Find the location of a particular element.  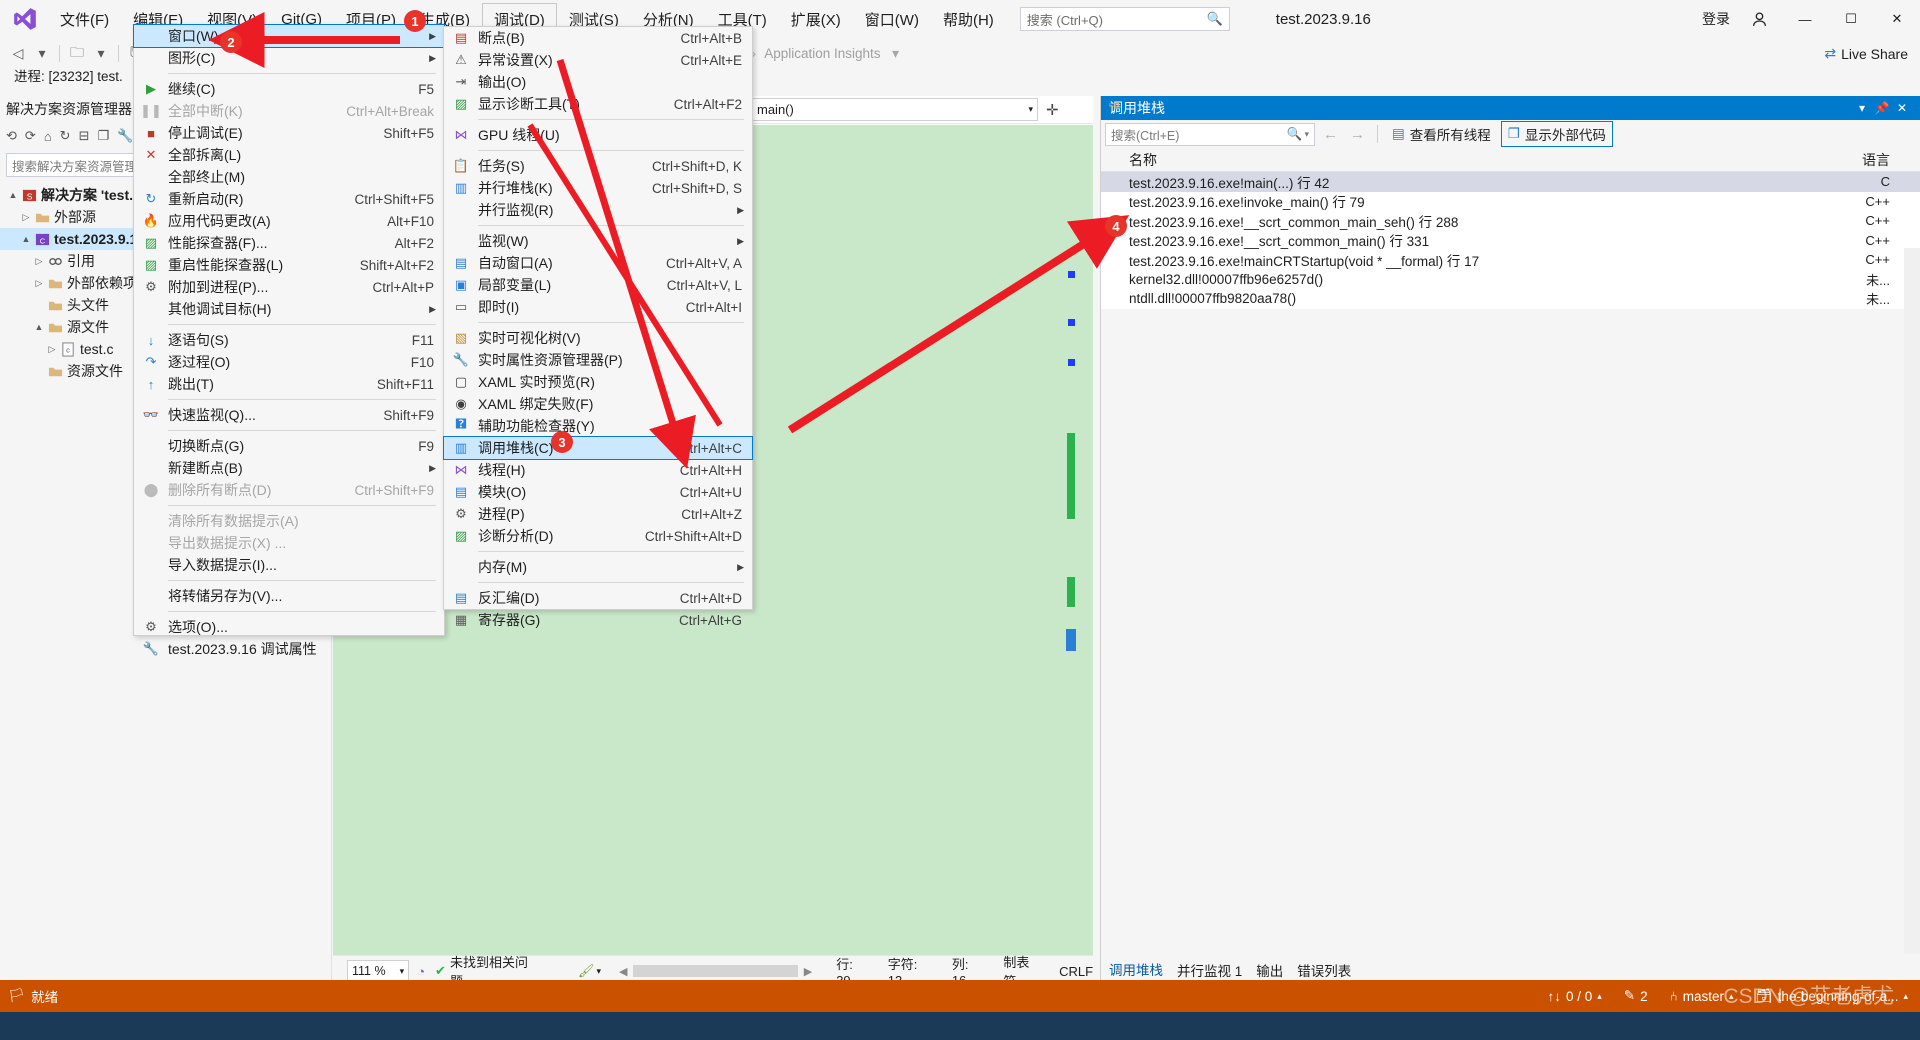

split-editor-icon: ✛ is located at coordinates (1052, 110).